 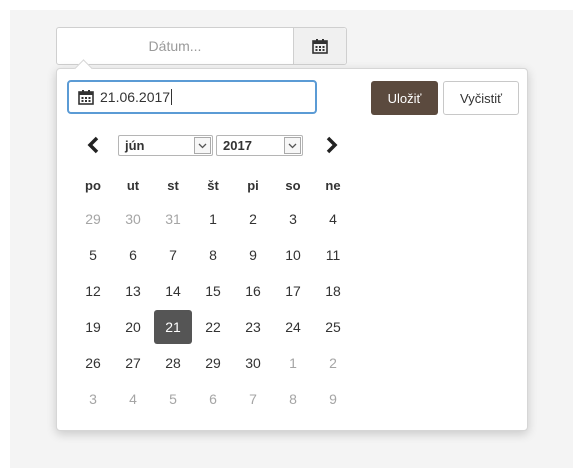 What do you see at coordinates (259, 145) in the screenshot?
I see `year-select: 2017` at bounding box center [259, 145].